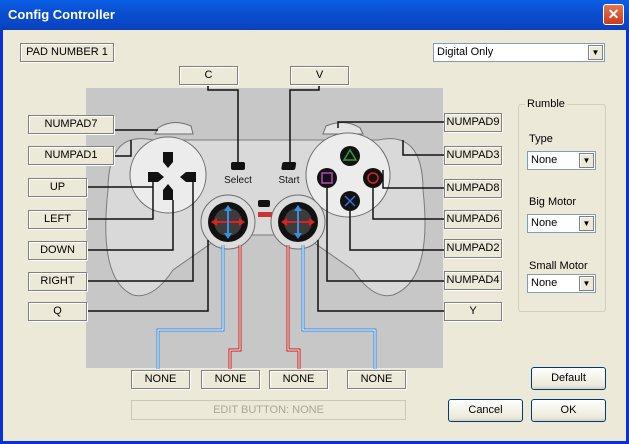 The image size is (629, 444). Describe the element at coordinates (473, 155) in the screenshot. I see `key-r1: NUMPAD3` at that location.